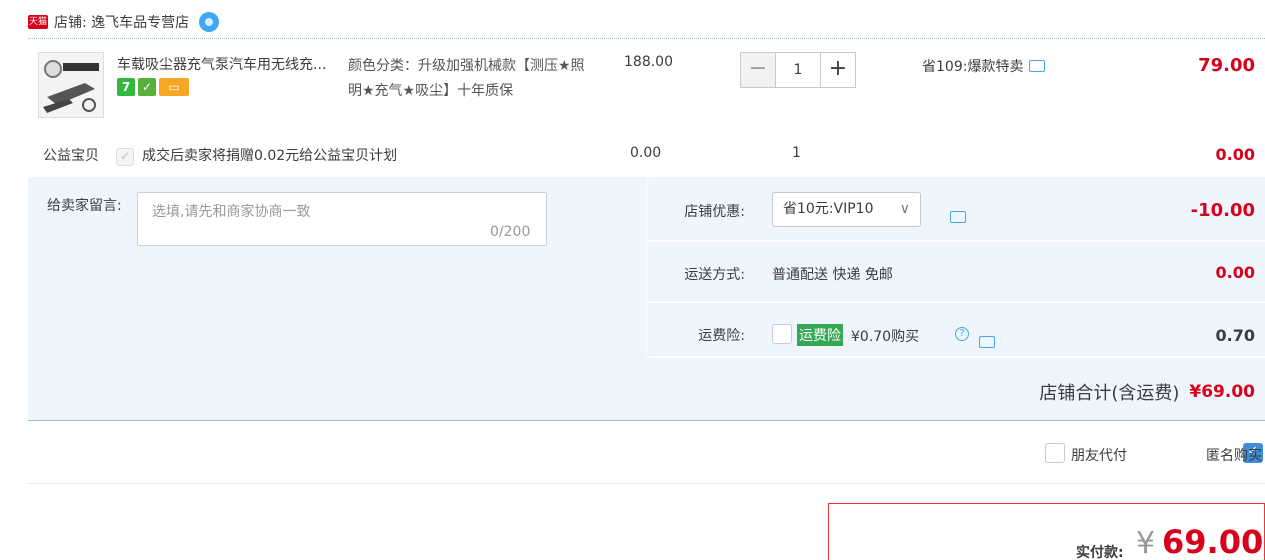 The image size is (1265, 560). I want to click on insurance-price: ¥0.70购买, so click(885, 337).